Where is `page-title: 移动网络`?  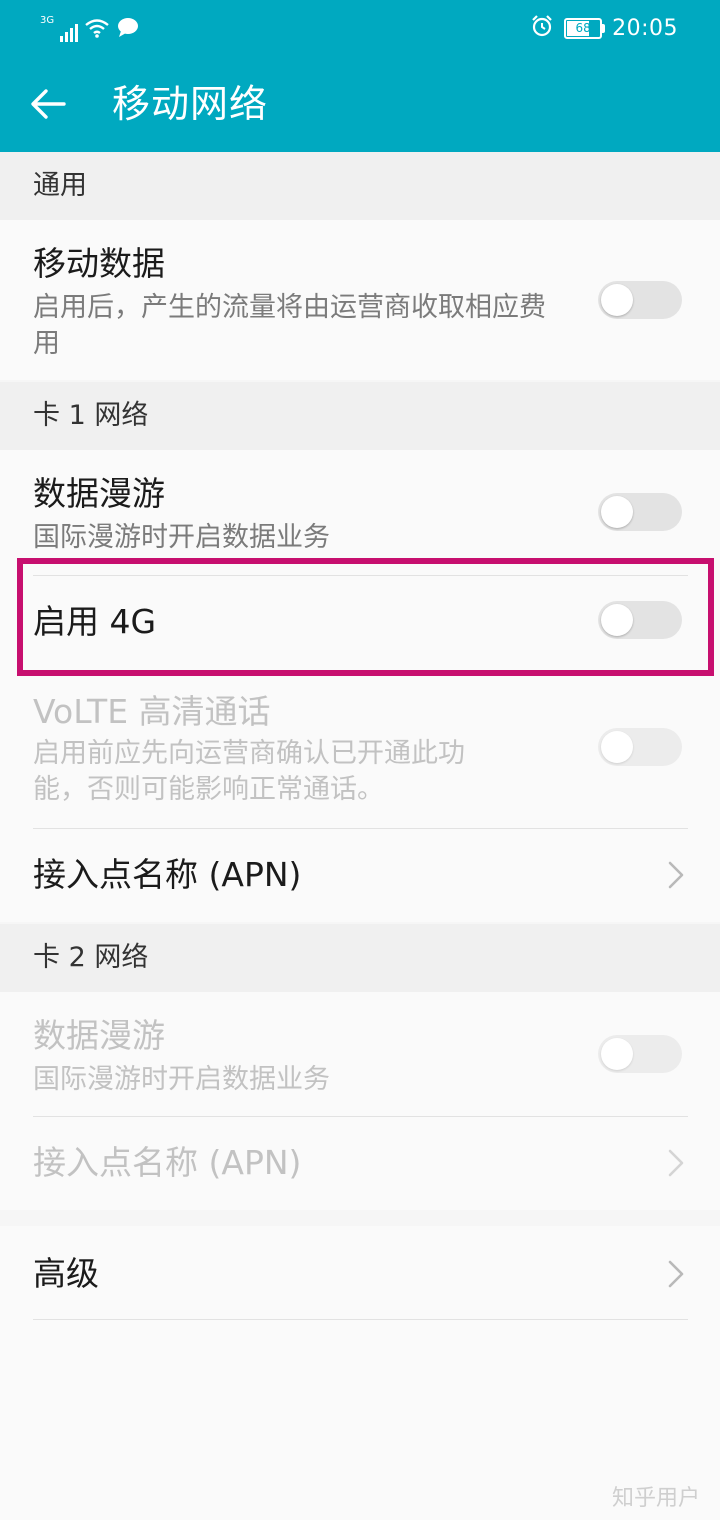 page-title: 移动网络 is located at coordinates (190, 104).